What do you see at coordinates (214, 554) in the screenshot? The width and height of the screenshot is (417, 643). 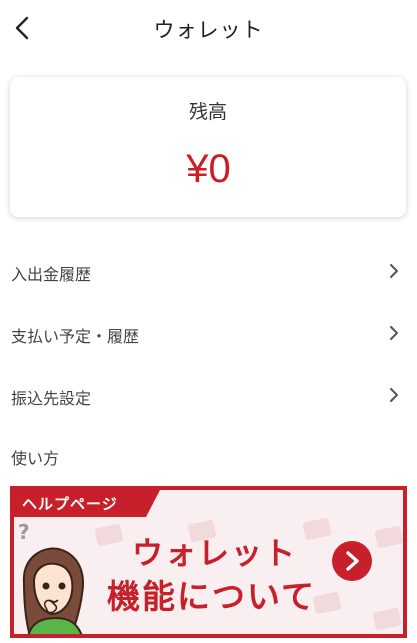 I see `banner-title-line1: ウォレット` at bounding box center [214, 554].